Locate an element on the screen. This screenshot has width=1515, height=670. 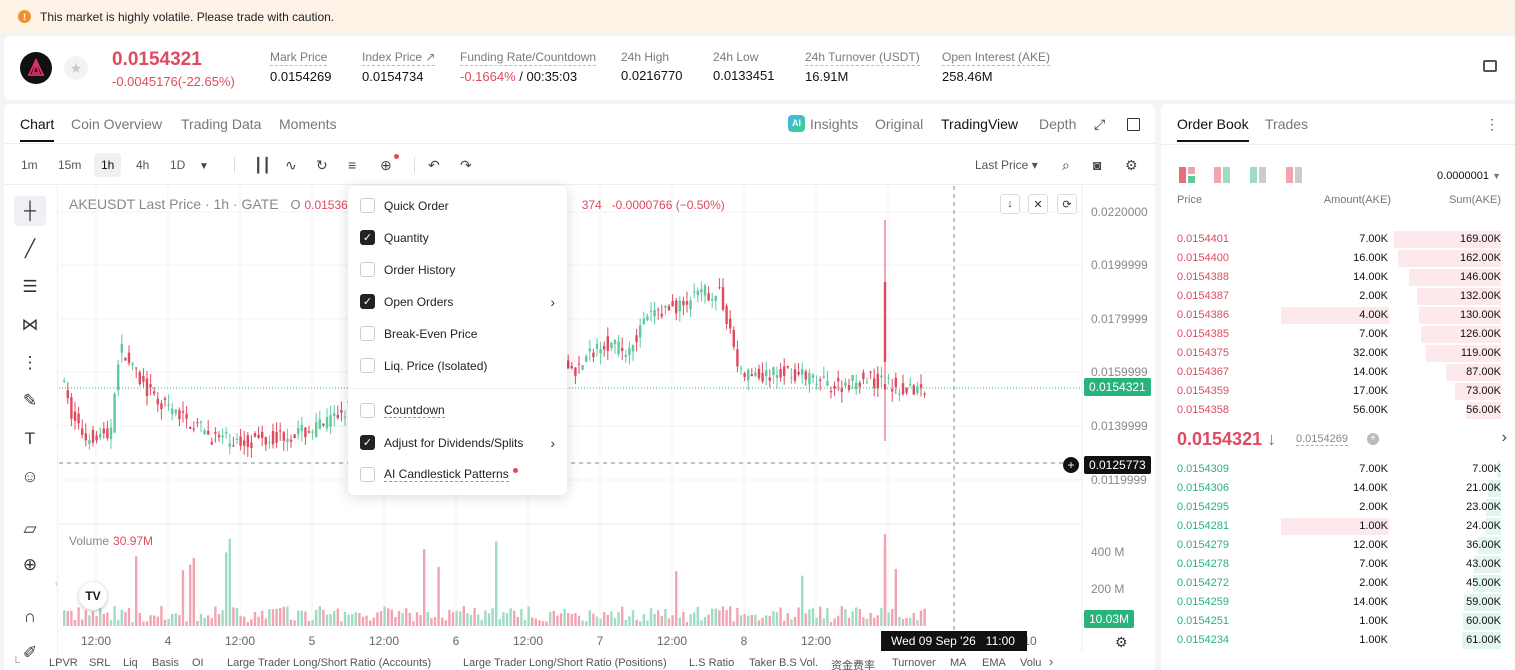
bid-row: 0.0154259 14.00K 59.00K is located at coordinates (1338, 602).